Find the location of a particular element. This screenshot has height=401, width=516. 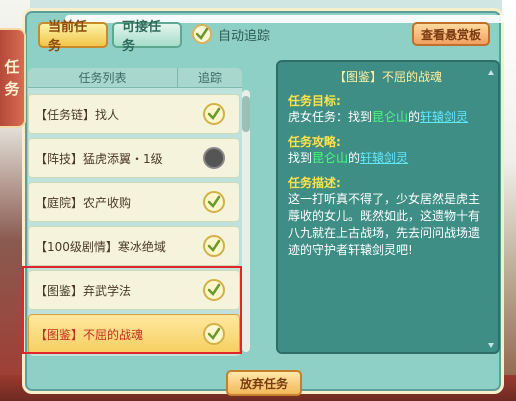

quest-row: 【图鉴】弃武学法 is located at coordinates (134, 290).